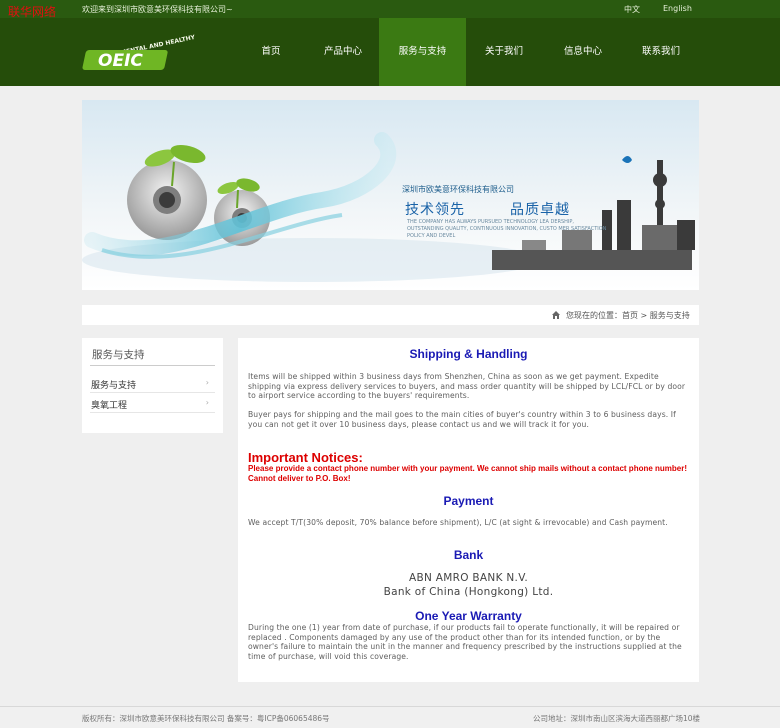  I want to click on lang-en-link: English, so click(677, 8).